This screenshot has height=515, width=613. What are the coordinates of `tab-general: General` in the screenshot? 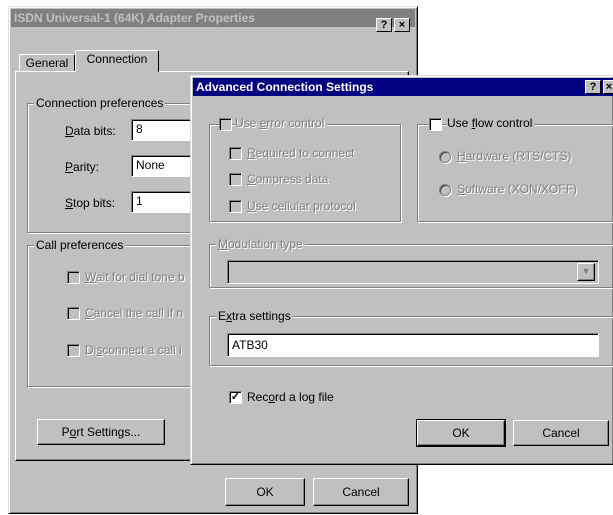 It's located at (47, 63).